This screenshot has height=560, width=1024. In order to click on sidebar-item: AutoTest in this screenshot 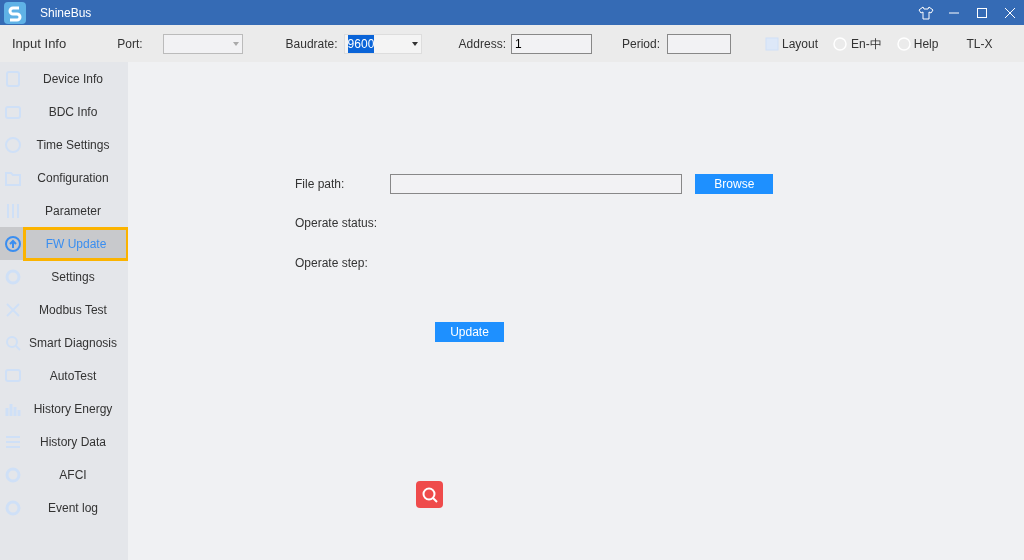, I will do `click(73, 375)`.